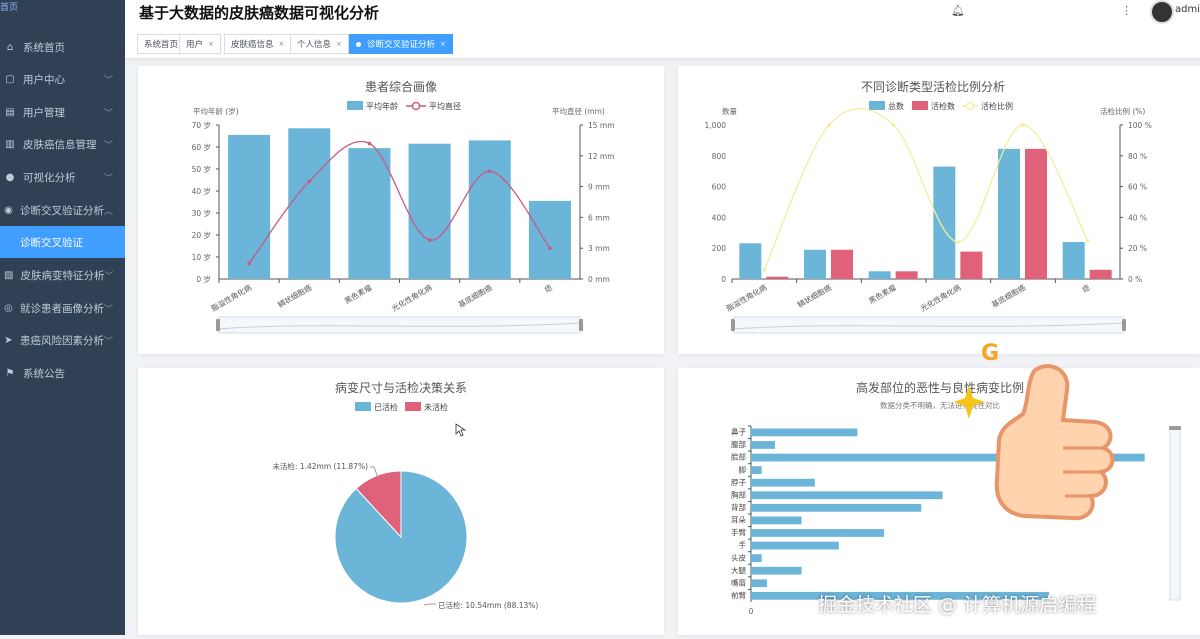  What do you see at coordinates (10, 112) in the screenshot?
I see `user-manage-icon: ▤` at bounding box center [10, 112].